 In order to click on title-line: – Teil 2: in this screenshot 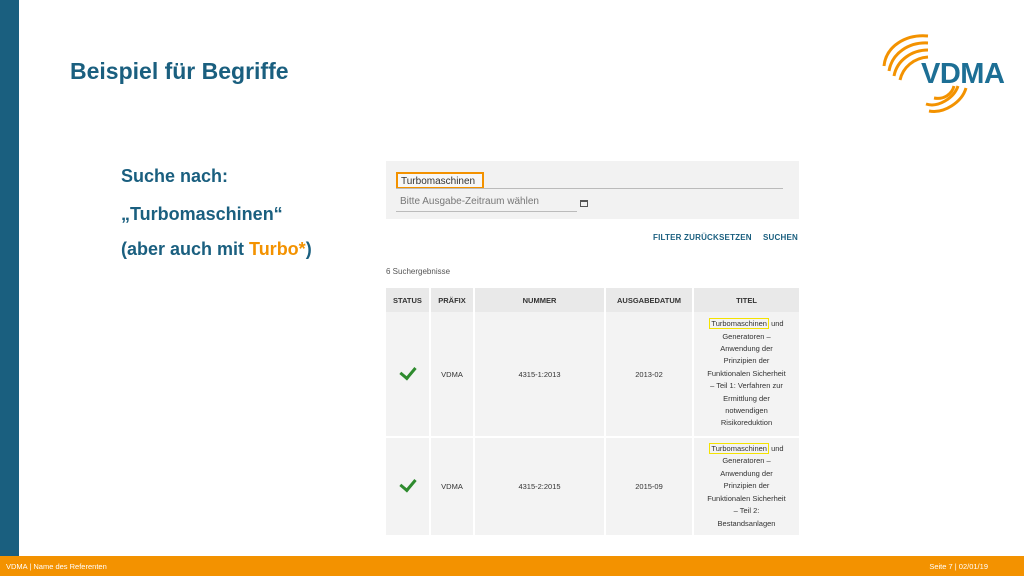, I will do `click(746, 511)`.